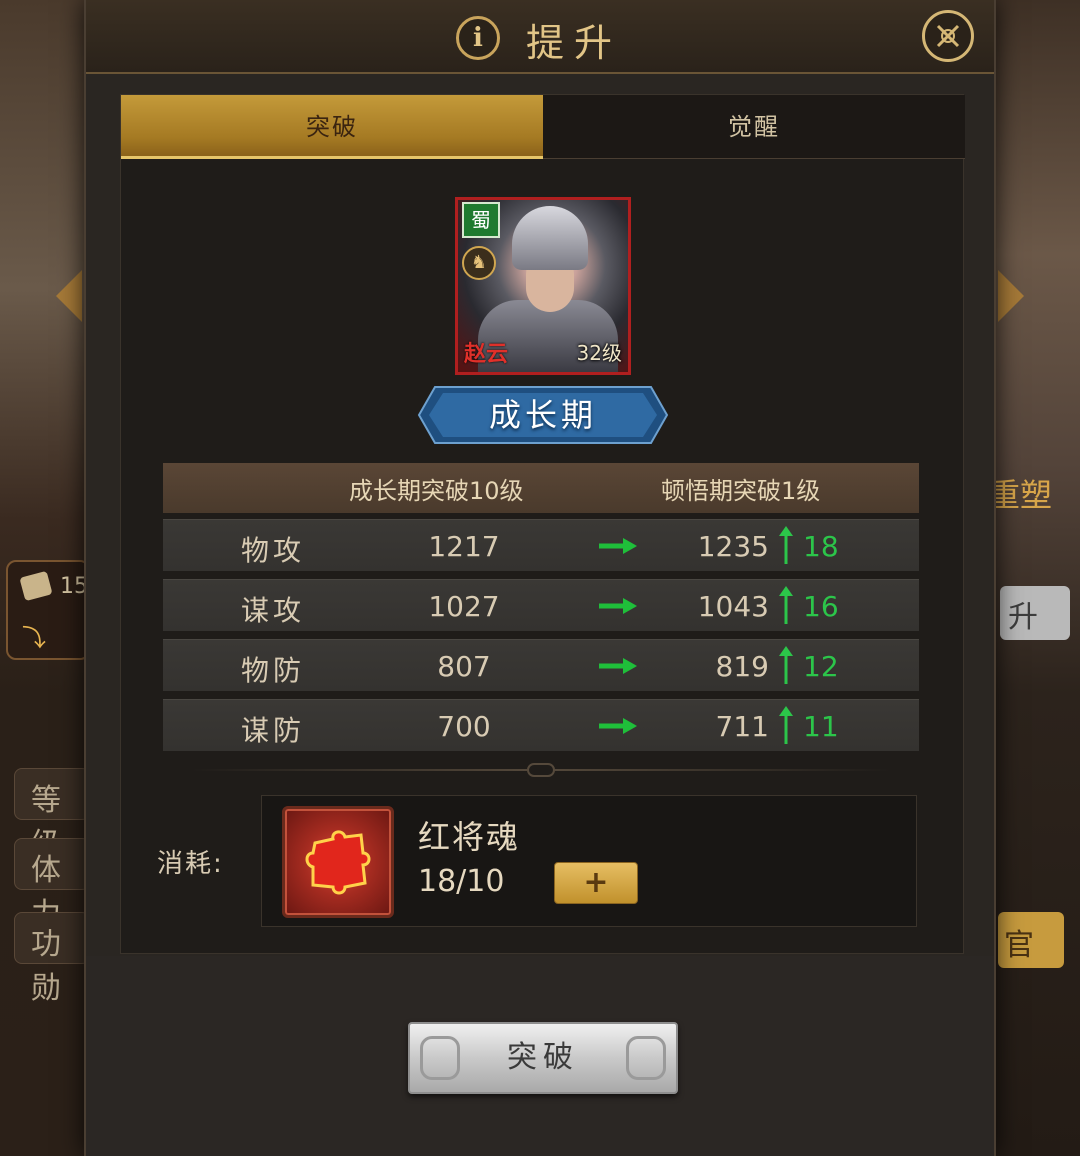 Image resolution: width=1080 pixels, height=1156 pixels. What do you see at coordinates (436, 491) in the screenshot?
I see `stats-header-from: 成长期突破10级` at bounding box center [436, 491].